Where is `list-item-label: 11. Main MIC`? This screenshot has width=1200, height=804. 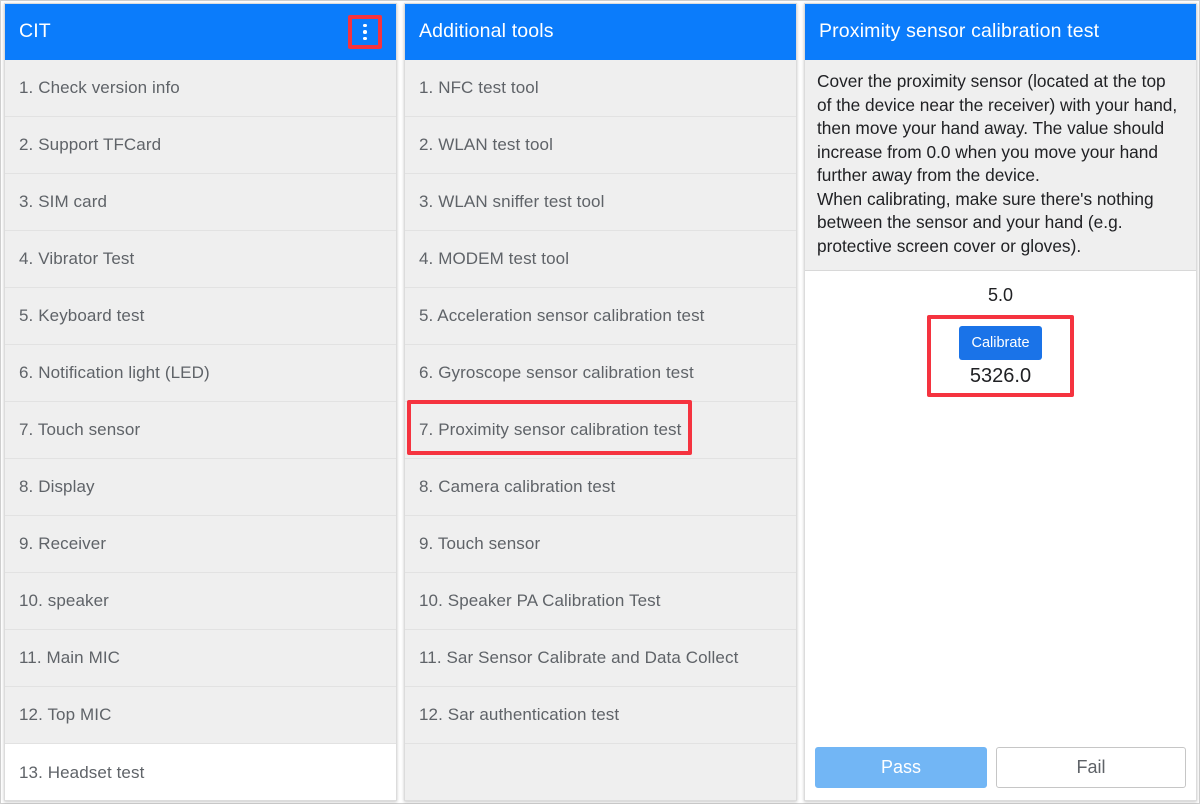 list-item-label: 11. Main MIC is located at coordinates (70, 657).